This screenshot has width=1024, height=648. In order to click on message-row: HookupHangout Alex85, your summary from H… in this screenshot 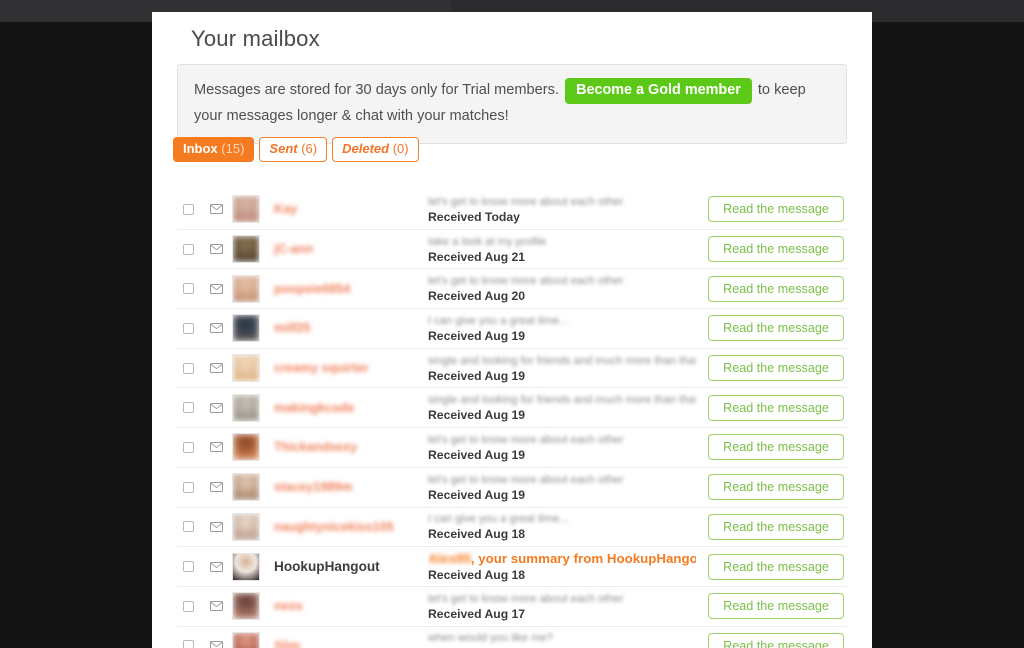, I will do `click(512, 567)`.